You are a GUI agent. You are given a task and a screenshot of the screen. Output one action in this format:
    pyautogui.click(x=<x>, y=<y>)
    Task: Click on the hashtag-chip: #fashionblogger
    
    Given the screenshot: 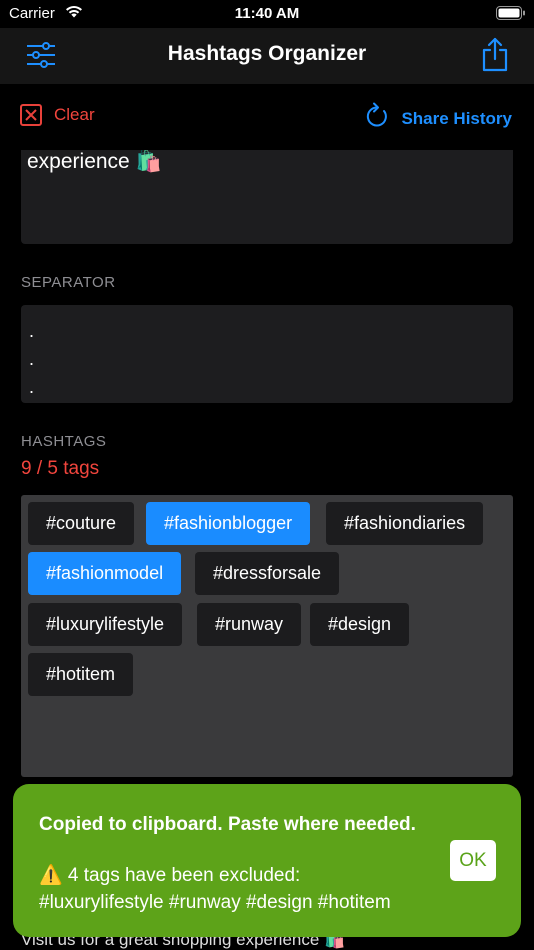 What is the action you would take?
    pyautogui.click(x=228, y=523)
    